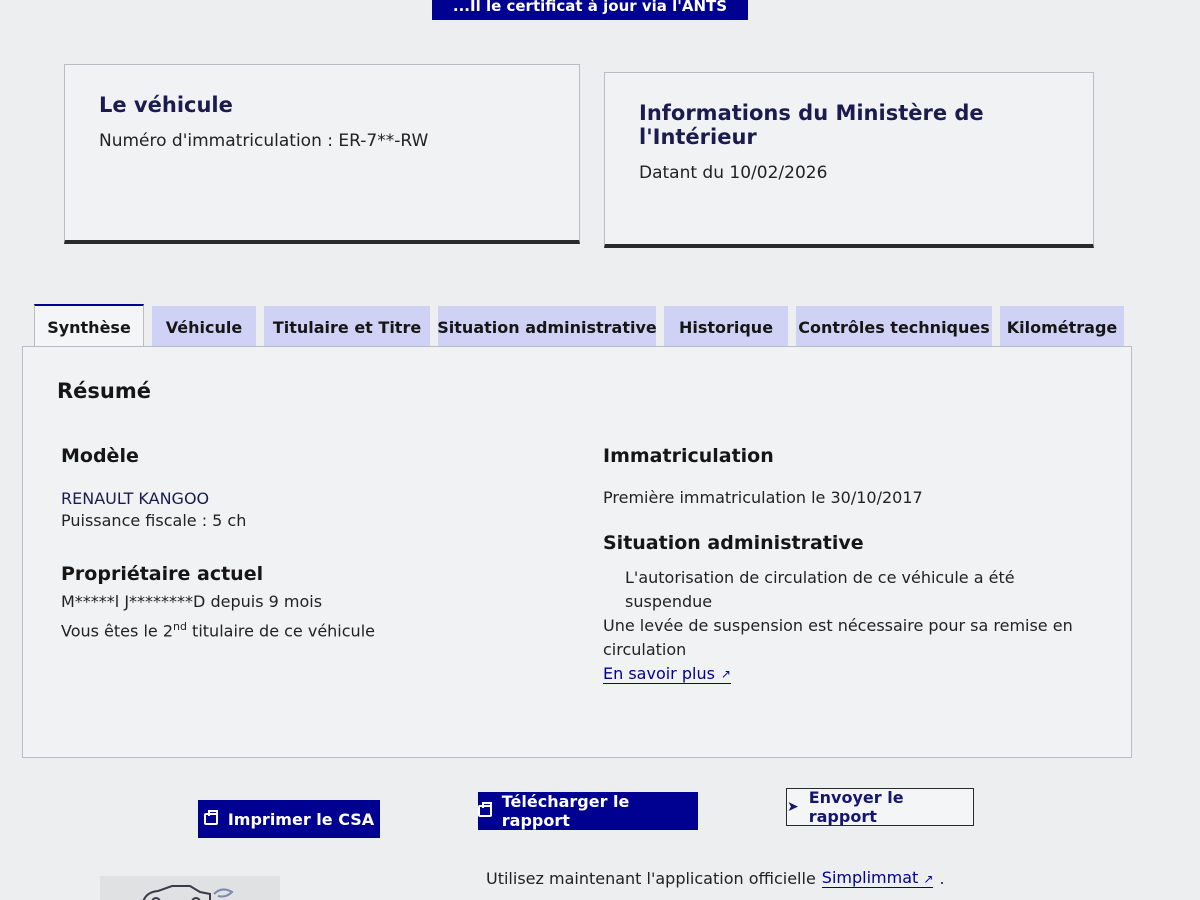 This screenshot has height=900, width=1200. I want to click on print-csa-label: Imprimer le CSA, so click(301, 819).